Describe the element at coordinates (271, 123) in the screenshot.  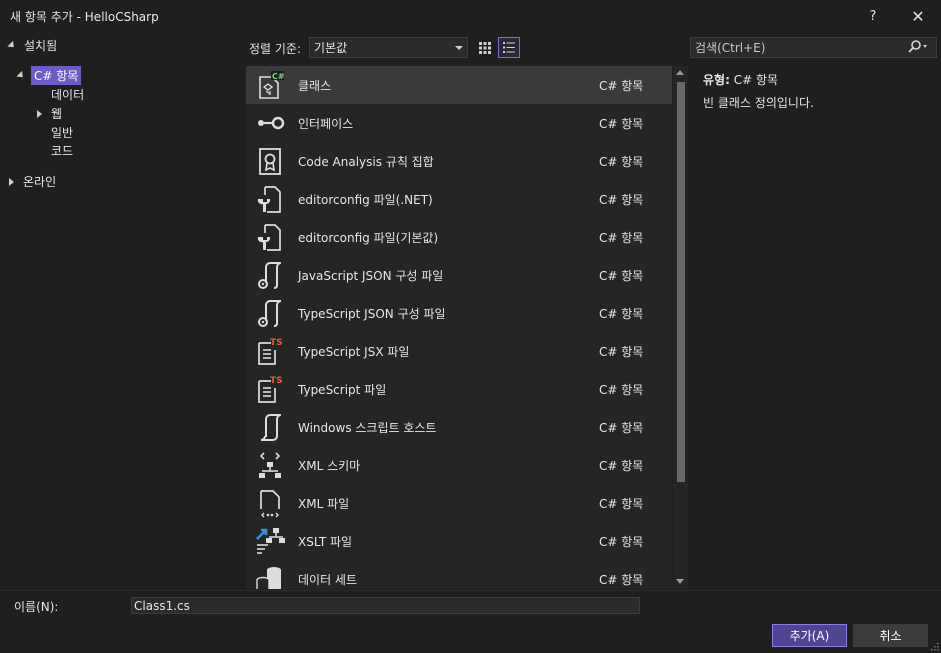
I see `interface-icon` at that location.